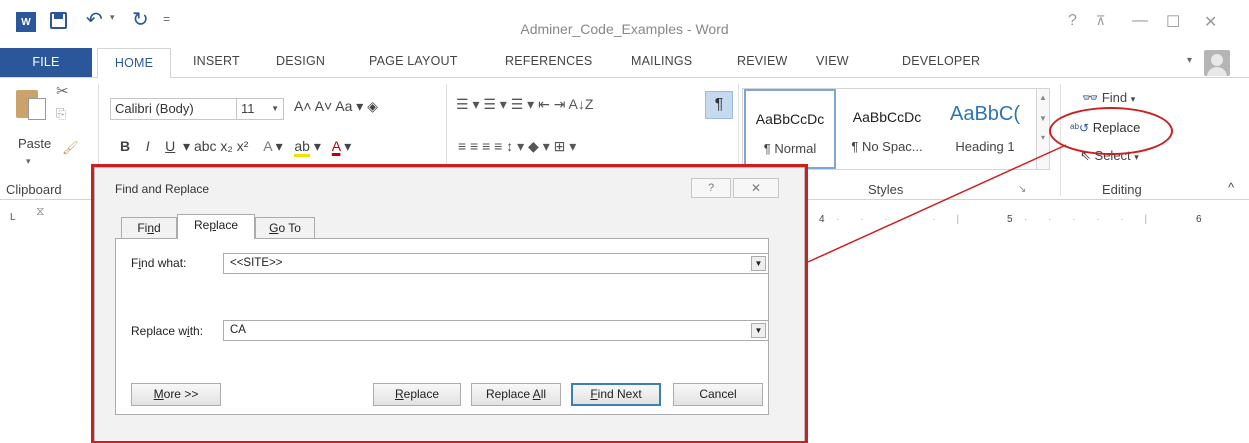 Image resolution: width=1249 pixels, height=443 pixels. Describe the element at coordinates (34, 143) in the screenshot. I see `paste-button-label: Paste` at that location.